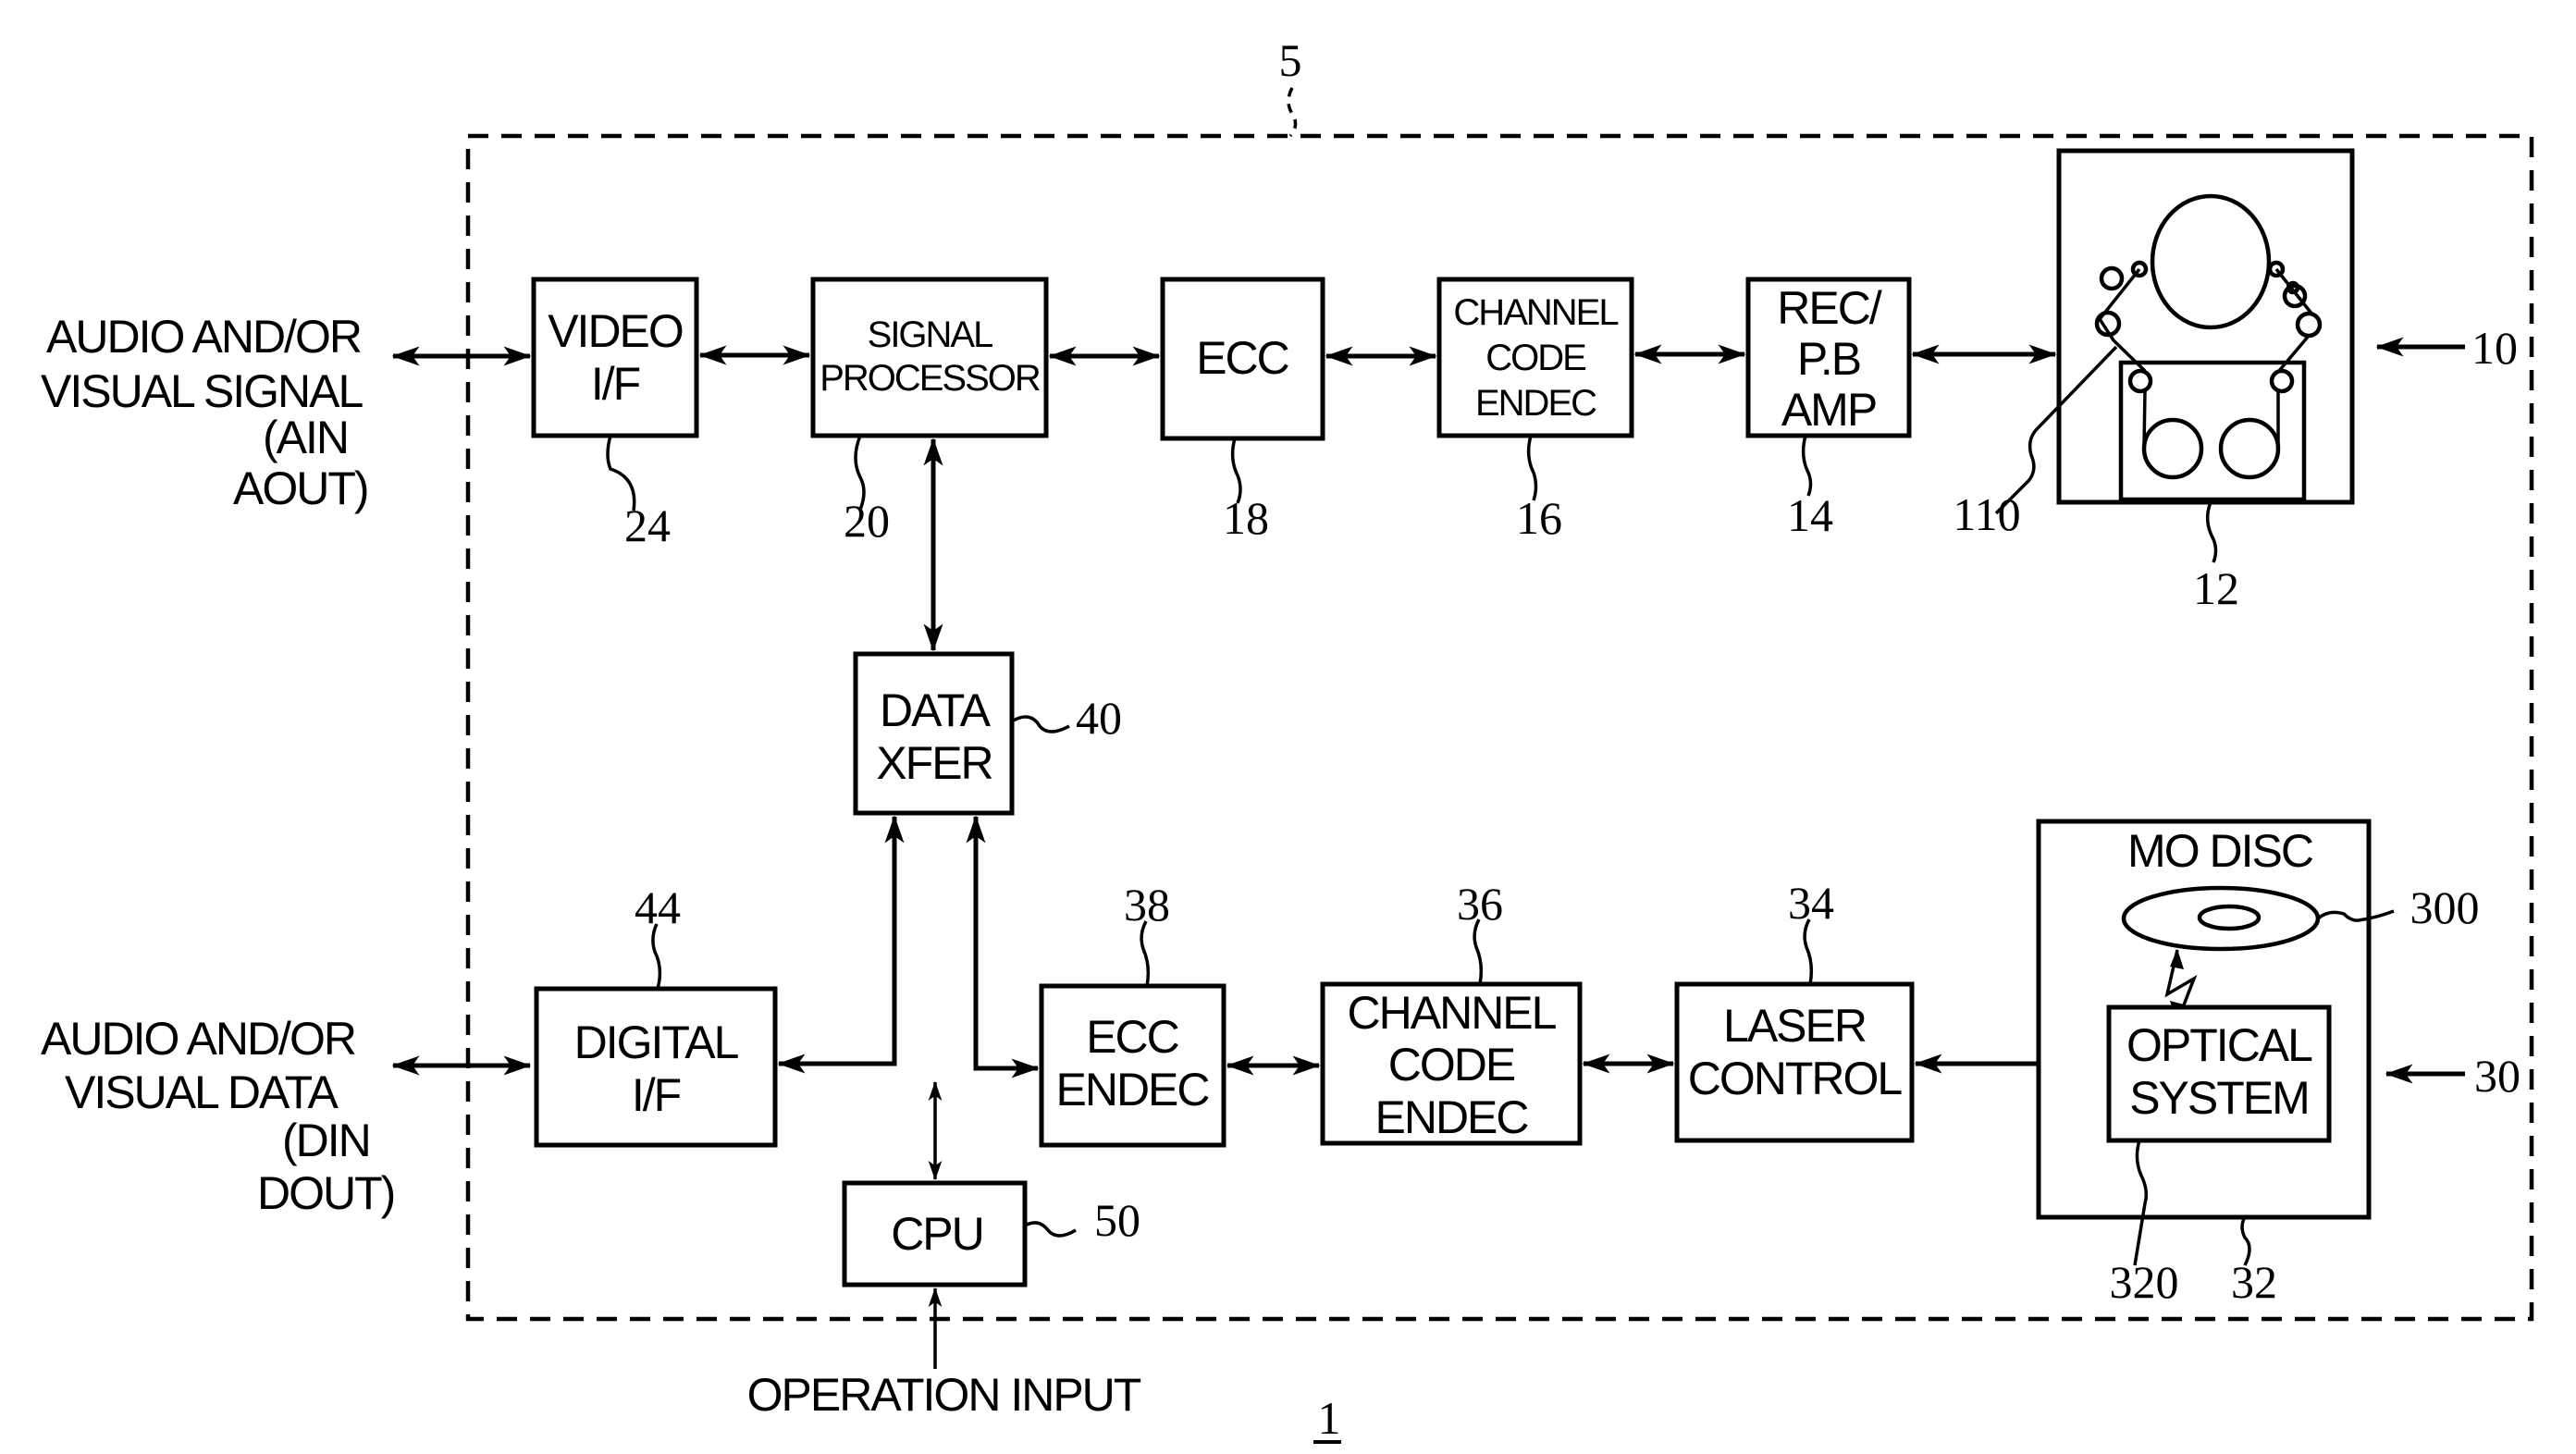 The height and width of the screenshot is (1454, 2576). Describe the element at coordinates (1329, 1418) in the screenshot. I see `figure-number: 1` at that location.